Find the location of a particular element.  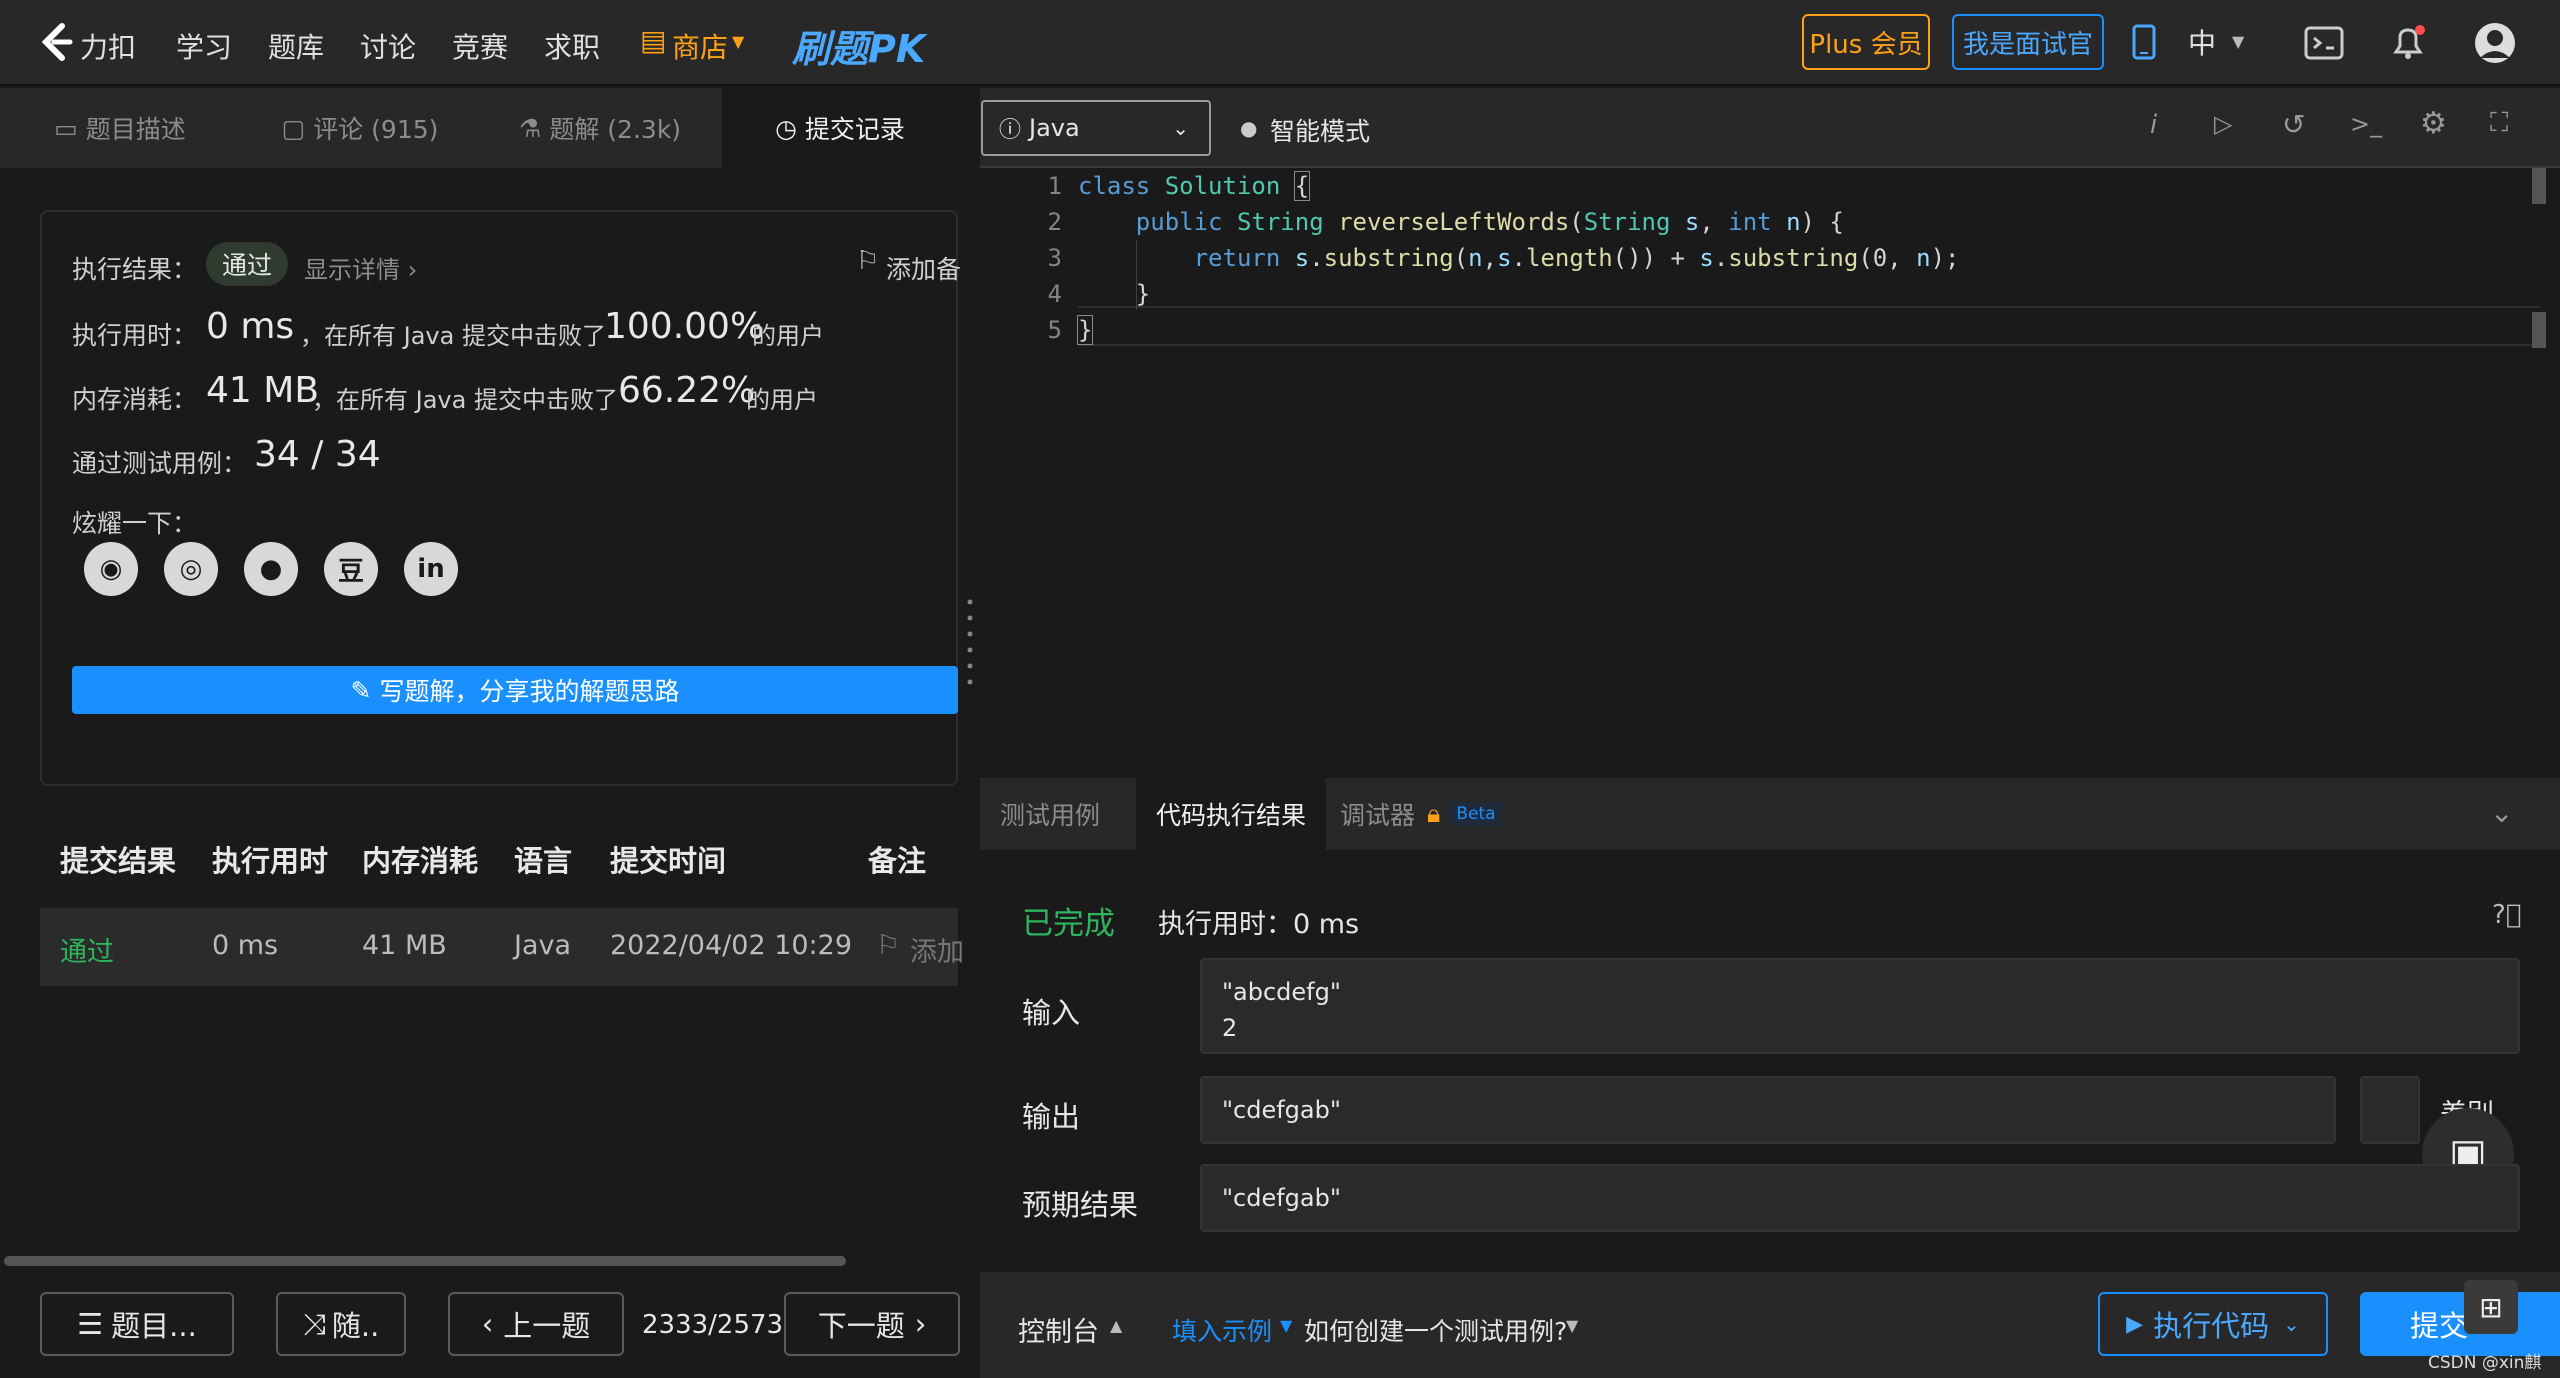

expected-box: "cdefgab" is located at coordinates (1860, 1198).